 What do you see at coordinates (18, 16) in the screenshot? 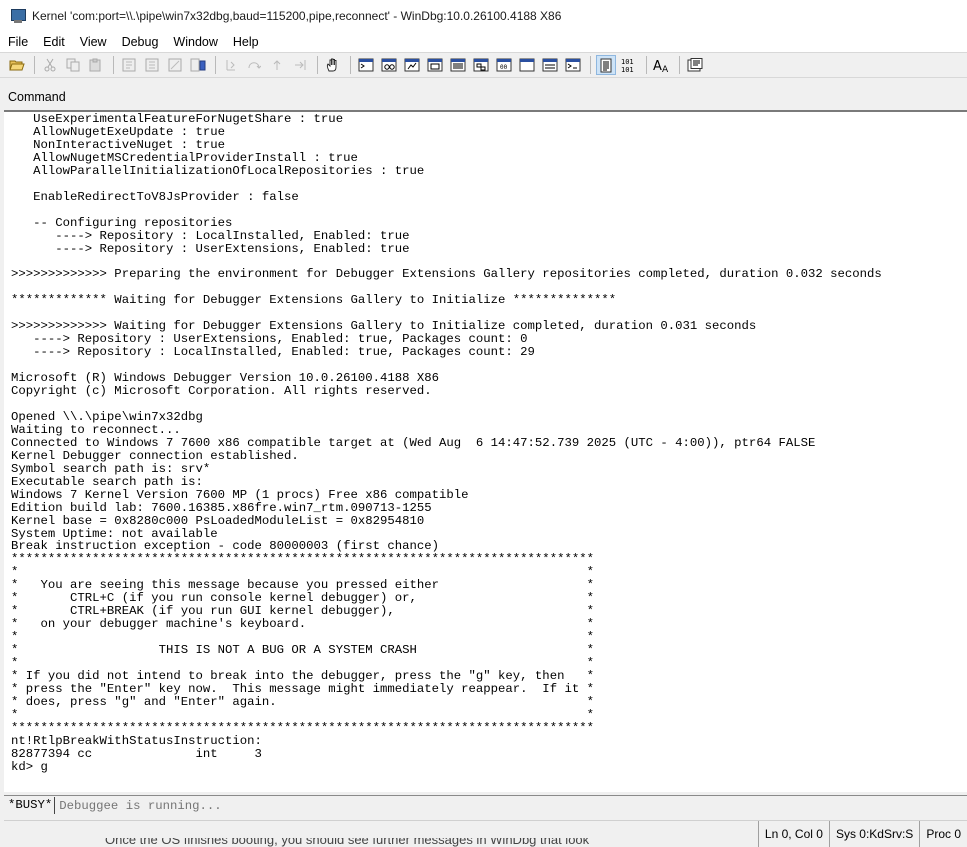
I see `windbg-app-icon` at bounding box center [18, 16].